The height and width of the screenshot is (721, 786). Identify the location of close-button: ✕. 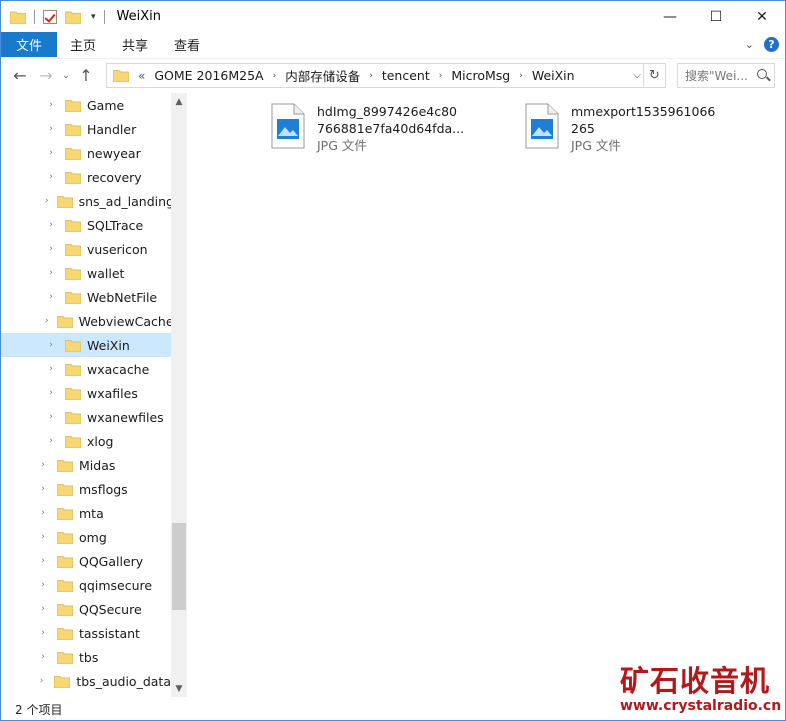
(762, 16).